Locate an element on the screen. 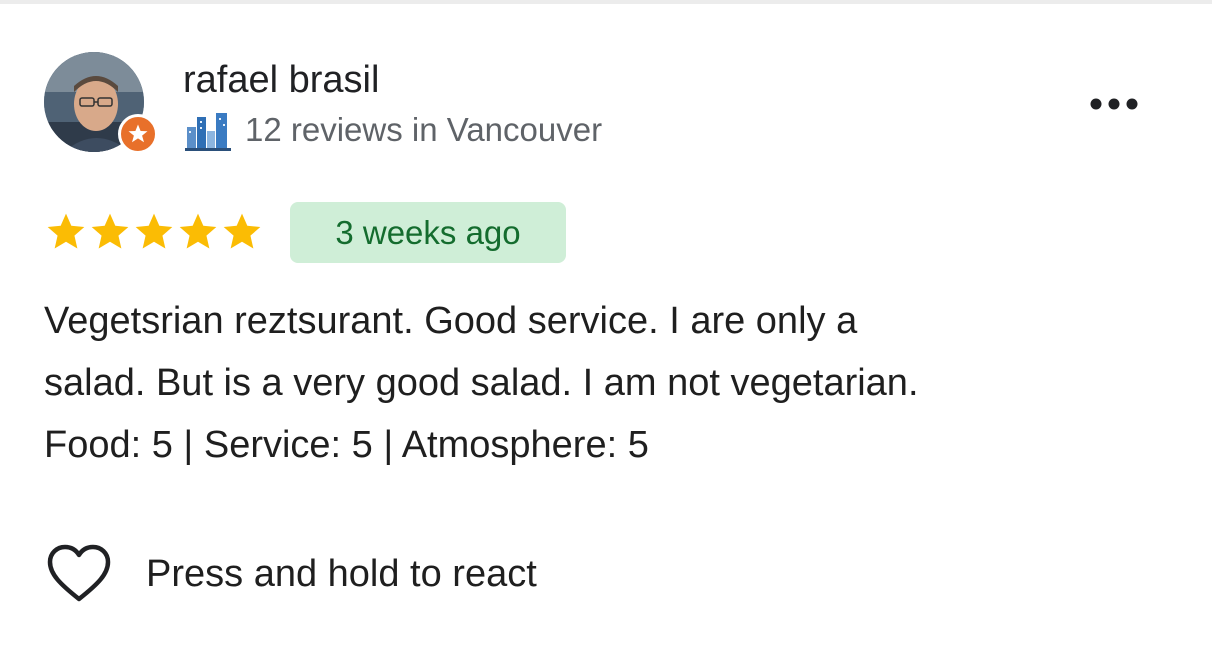  local-guide-badge is located at coordinates (138, 134).